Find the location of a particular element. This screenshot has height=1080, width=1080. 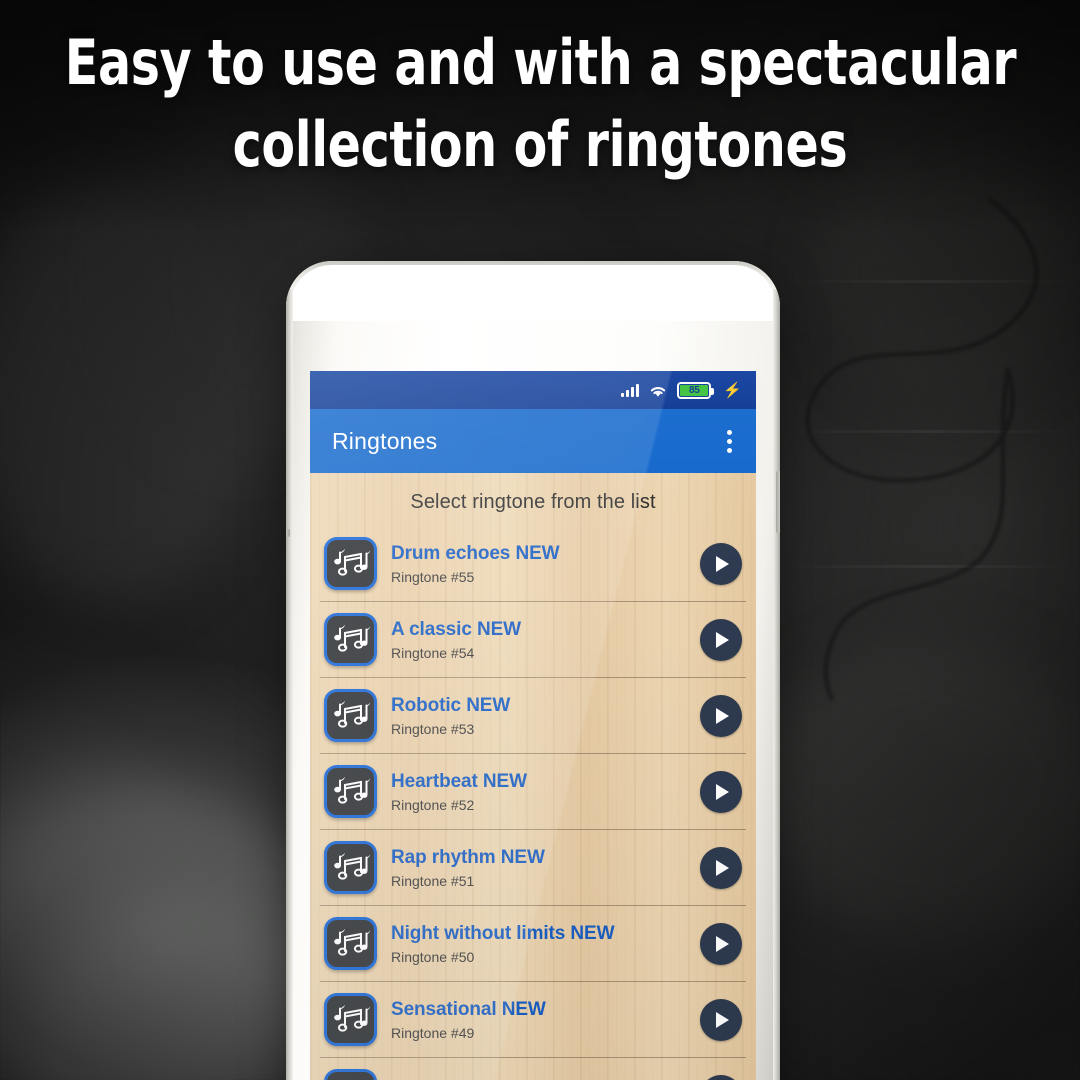

list-item-text: A classic NEW Ringtone #54 is located at coordinates (538, 640).